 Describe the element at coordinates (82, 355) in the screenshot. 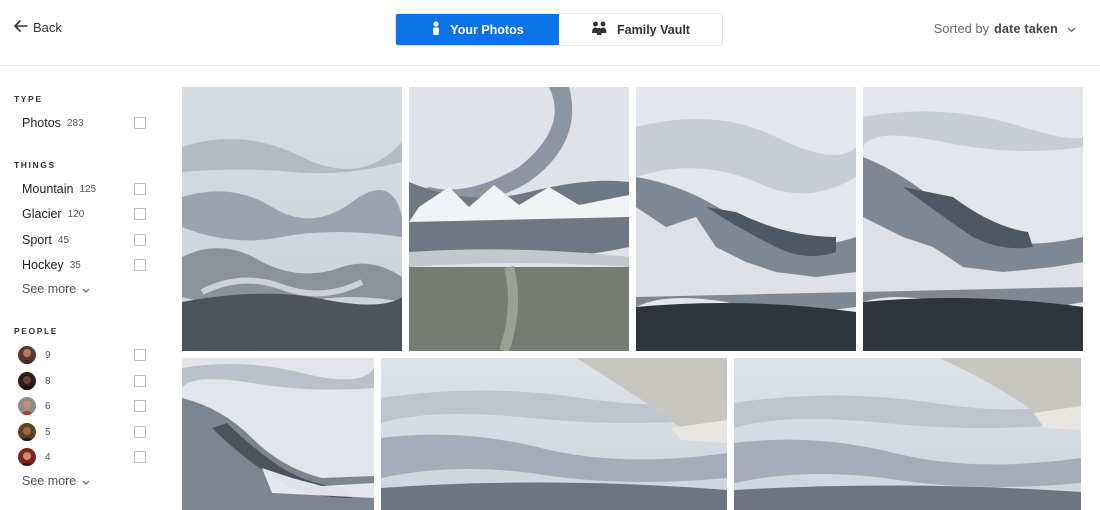

I see `person-filter-1: 9` at that location.